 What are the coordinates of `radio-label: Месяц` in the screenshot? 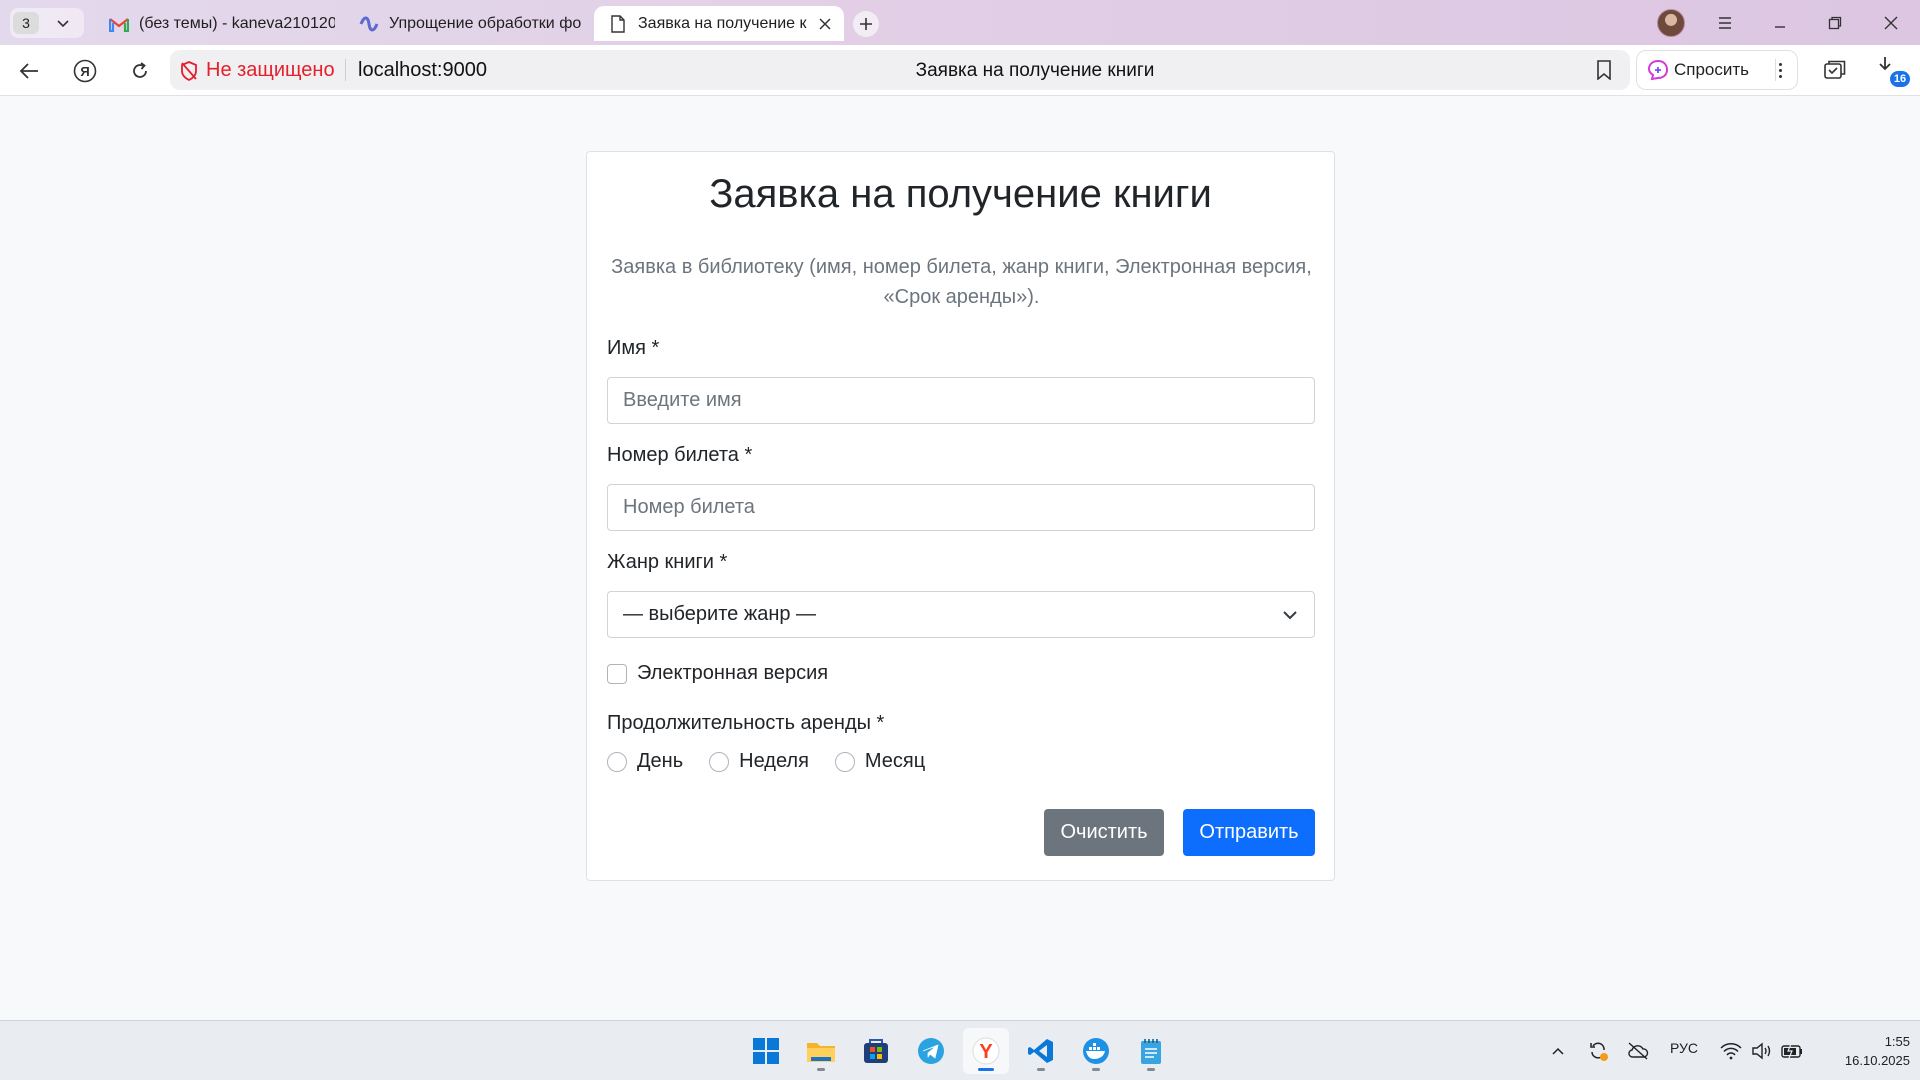 It's located at (895, 761).